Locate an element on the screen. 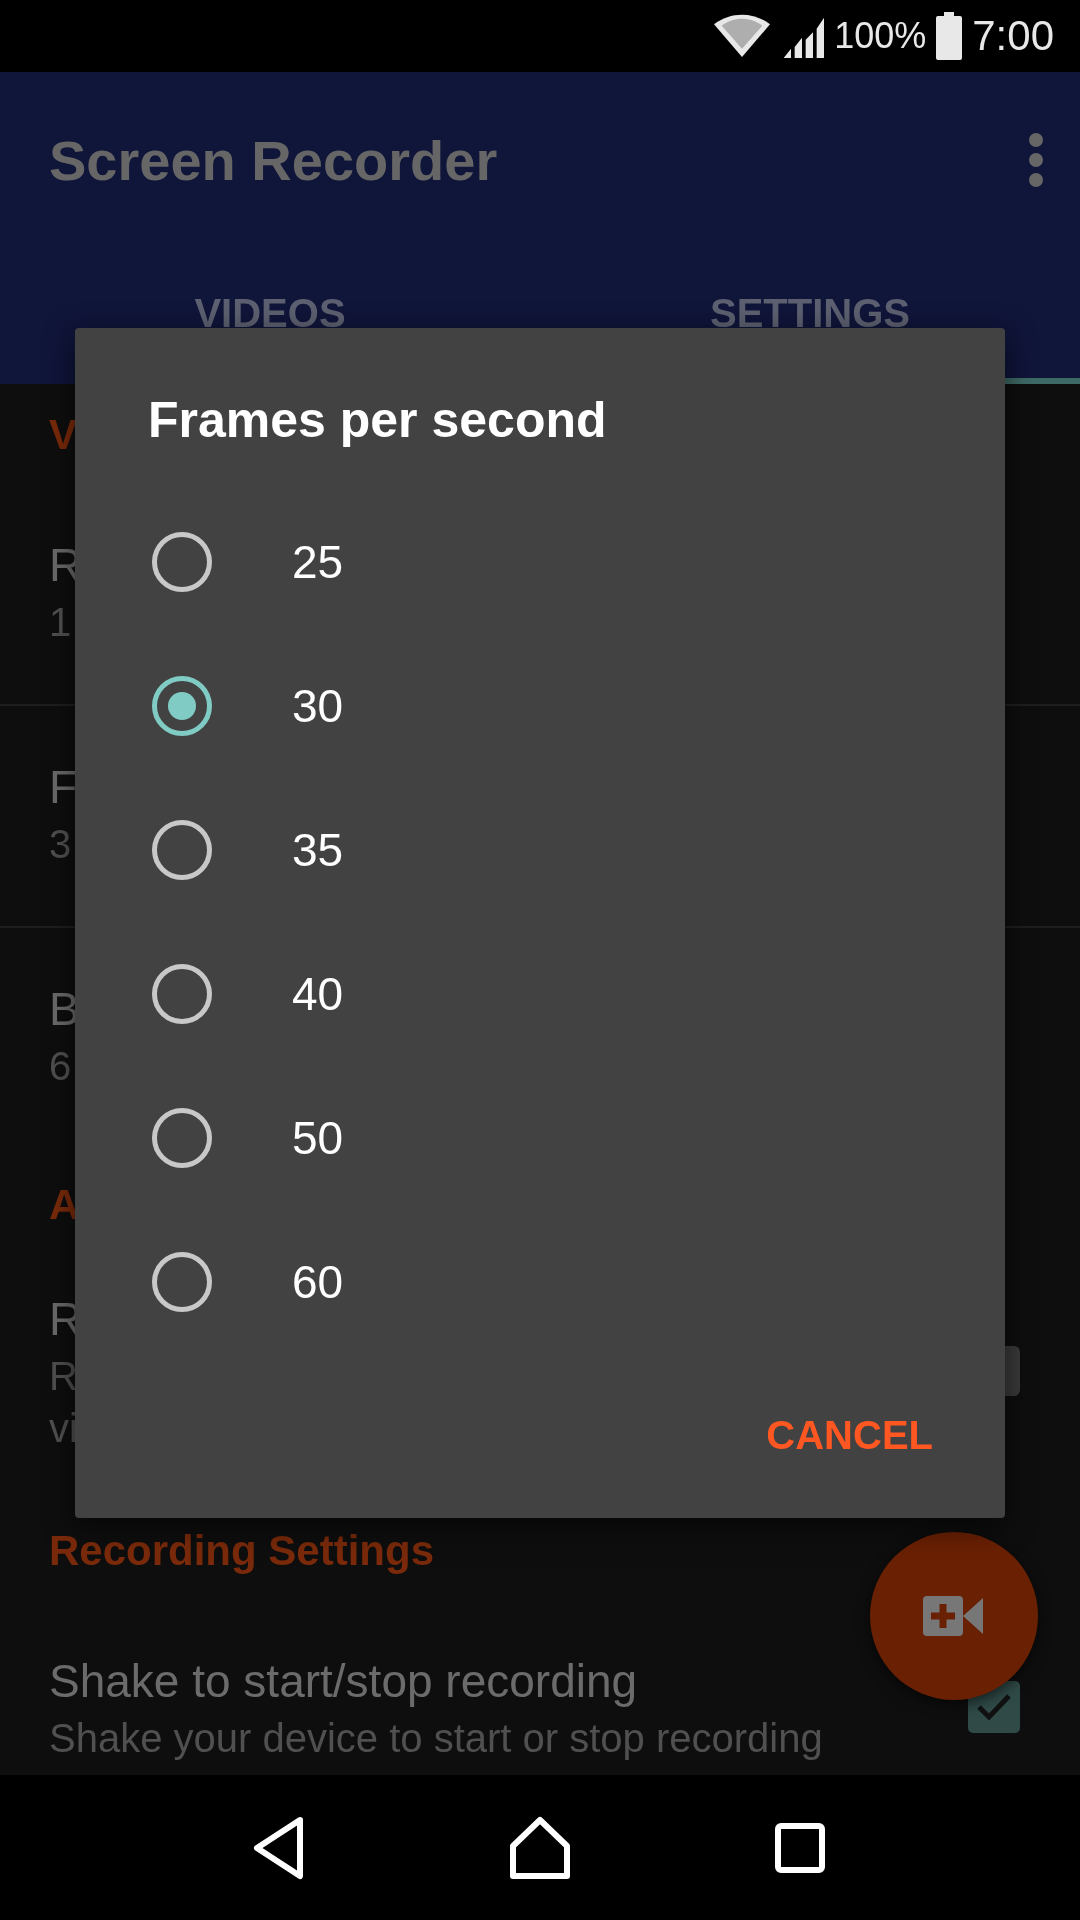  setting-title: F is located at coordinates (63, 787).